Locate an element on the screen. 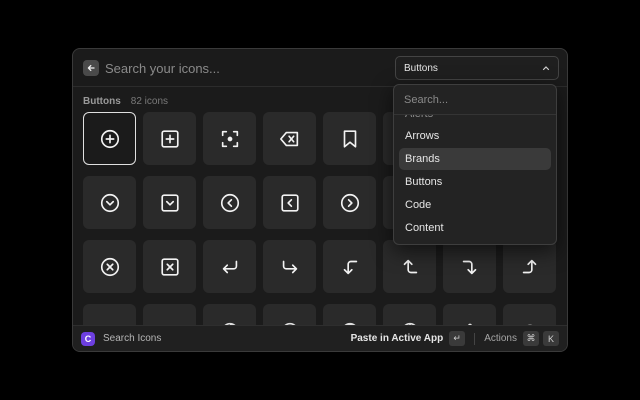 This screenshot has height=400, width=640. square-x-icon is located at coordinates (169, 266).